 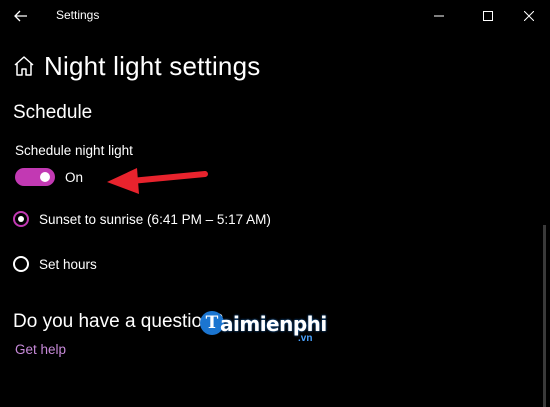 What do you see at coordinates (118, 321) in the screenshot?
I see `help-question: Do you have a question?` at bounding box center [118, 321].